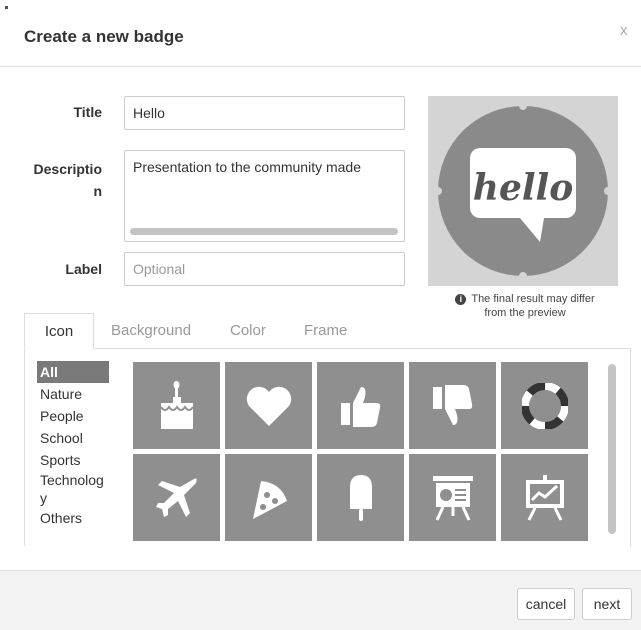  Describe the element at coordinates (67, 169) in the screenshot. I see `description-label-line1: Descriptio` at that location.